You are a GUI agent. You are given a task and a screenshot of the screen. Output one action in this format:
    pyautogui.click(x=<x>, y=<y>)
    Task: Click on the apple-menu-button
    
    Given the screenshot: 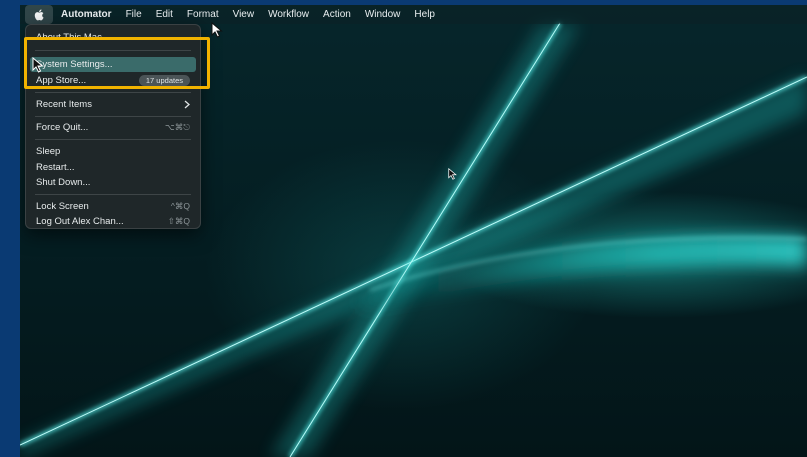 What is the action you would take?
    pyautogui.click(x=39, y=14)
    